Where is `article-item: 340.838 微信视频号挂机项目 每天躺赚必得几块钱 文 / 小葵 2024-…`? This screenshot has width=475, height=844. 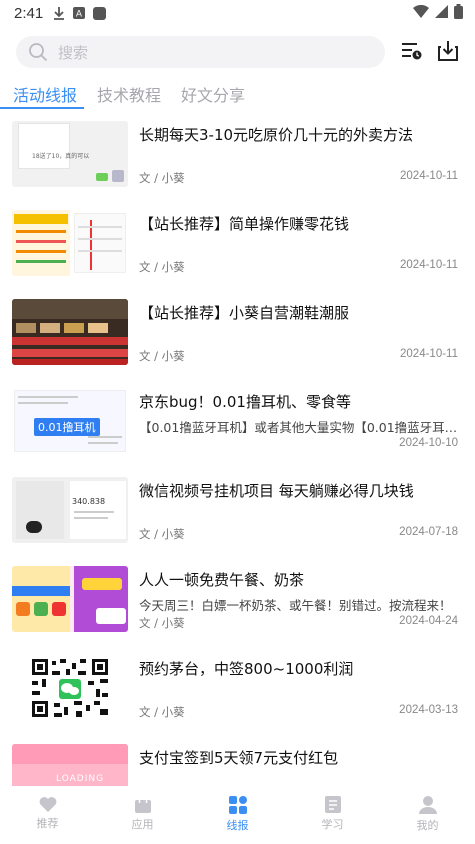 article-item: 340.838 微信视频号挂机项目 每天躺赚必得几块钱 文 / 小葵 2024-… is located at coordinates (237, 513).